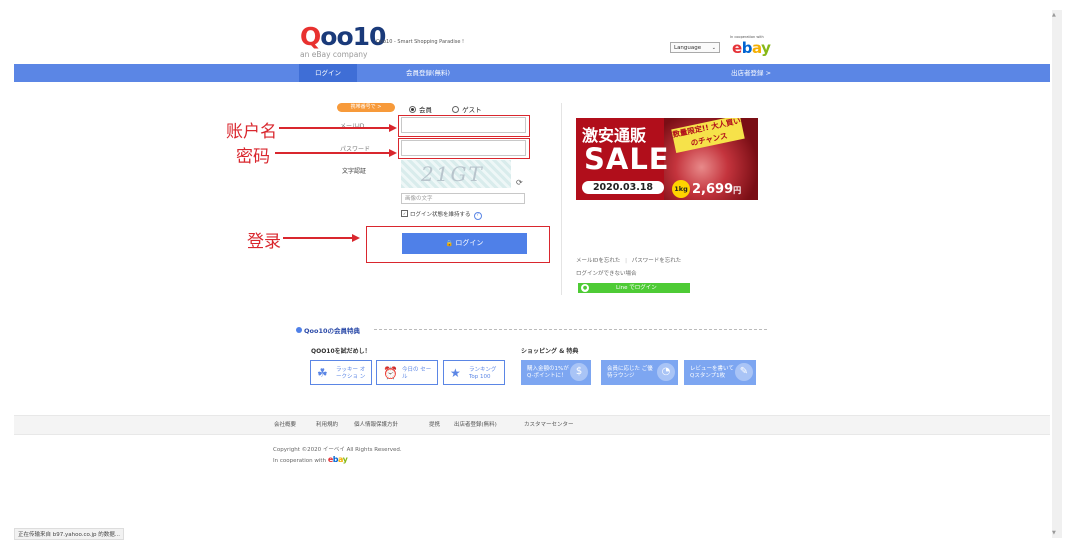  I want to click on review-benefit-button: レビューを書いて Qスタンプ1枚 ✎, so click(720, 372).